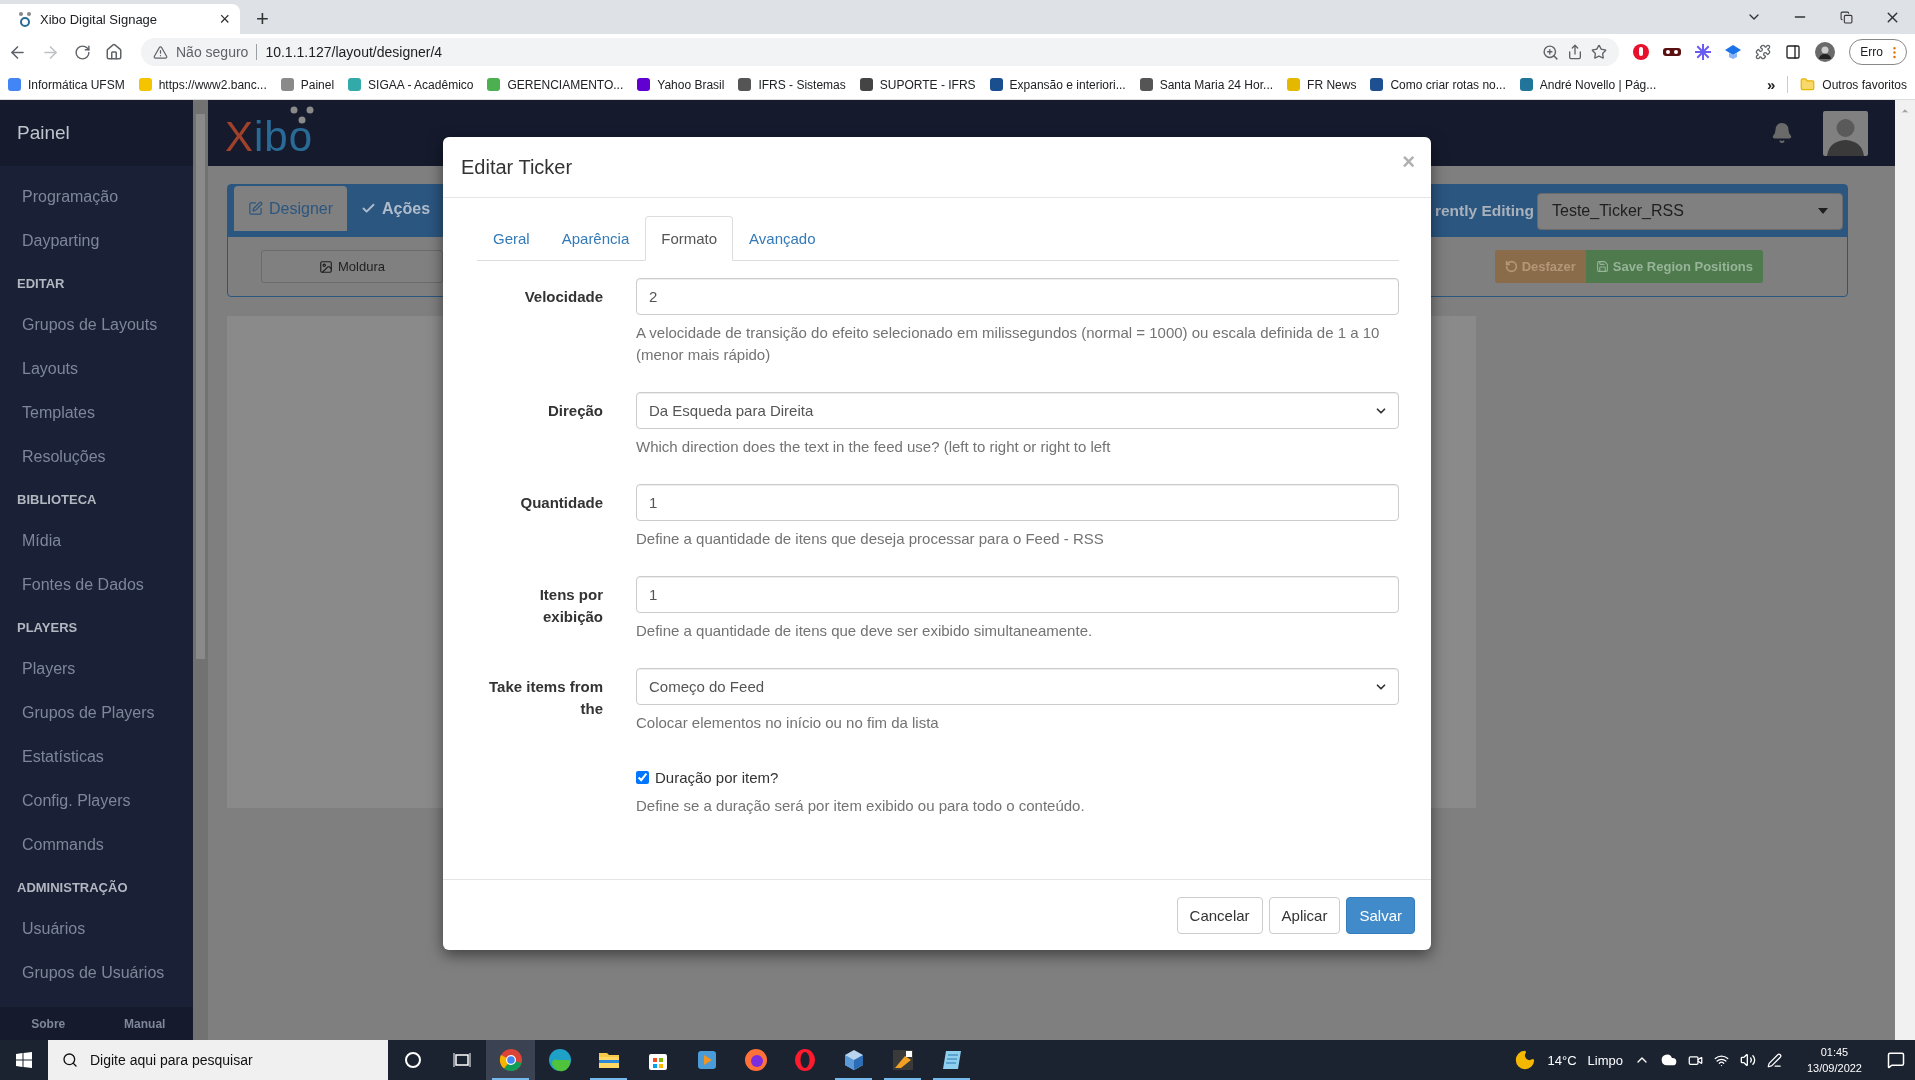  Describe the element at coordinates (1896, 1060) in the screenshot. I see `notifications-icon` at that location.